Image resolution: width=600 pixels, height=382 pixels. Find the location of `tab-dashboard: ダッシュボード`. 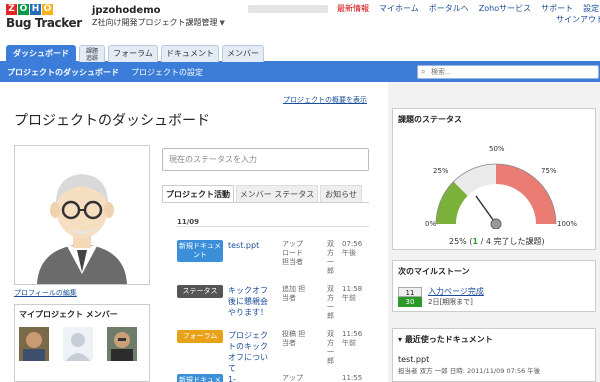

tab-dashboard: ダッシュボード is located at coordinates (41, 53).